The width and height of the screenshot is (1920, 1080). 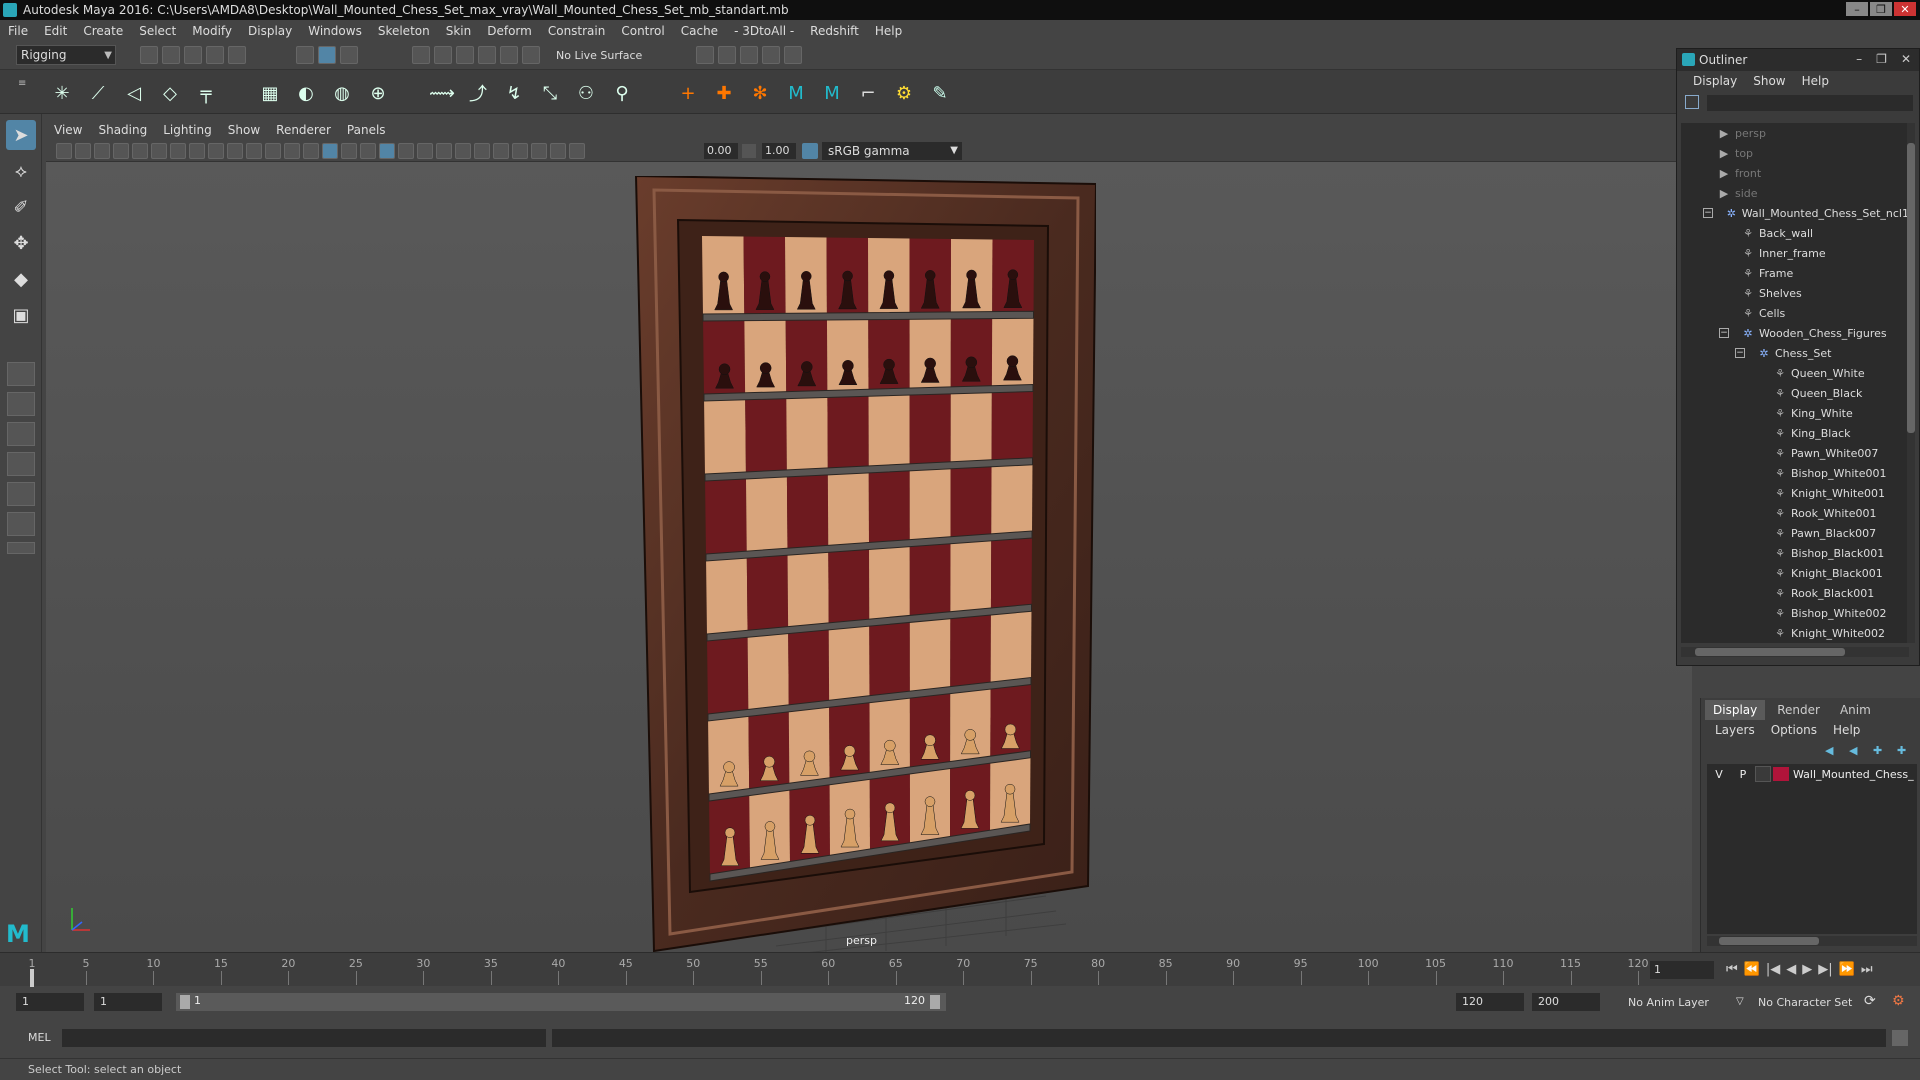 I want to click on outliner-menu-show: Show, so click(x=1769, y=81).